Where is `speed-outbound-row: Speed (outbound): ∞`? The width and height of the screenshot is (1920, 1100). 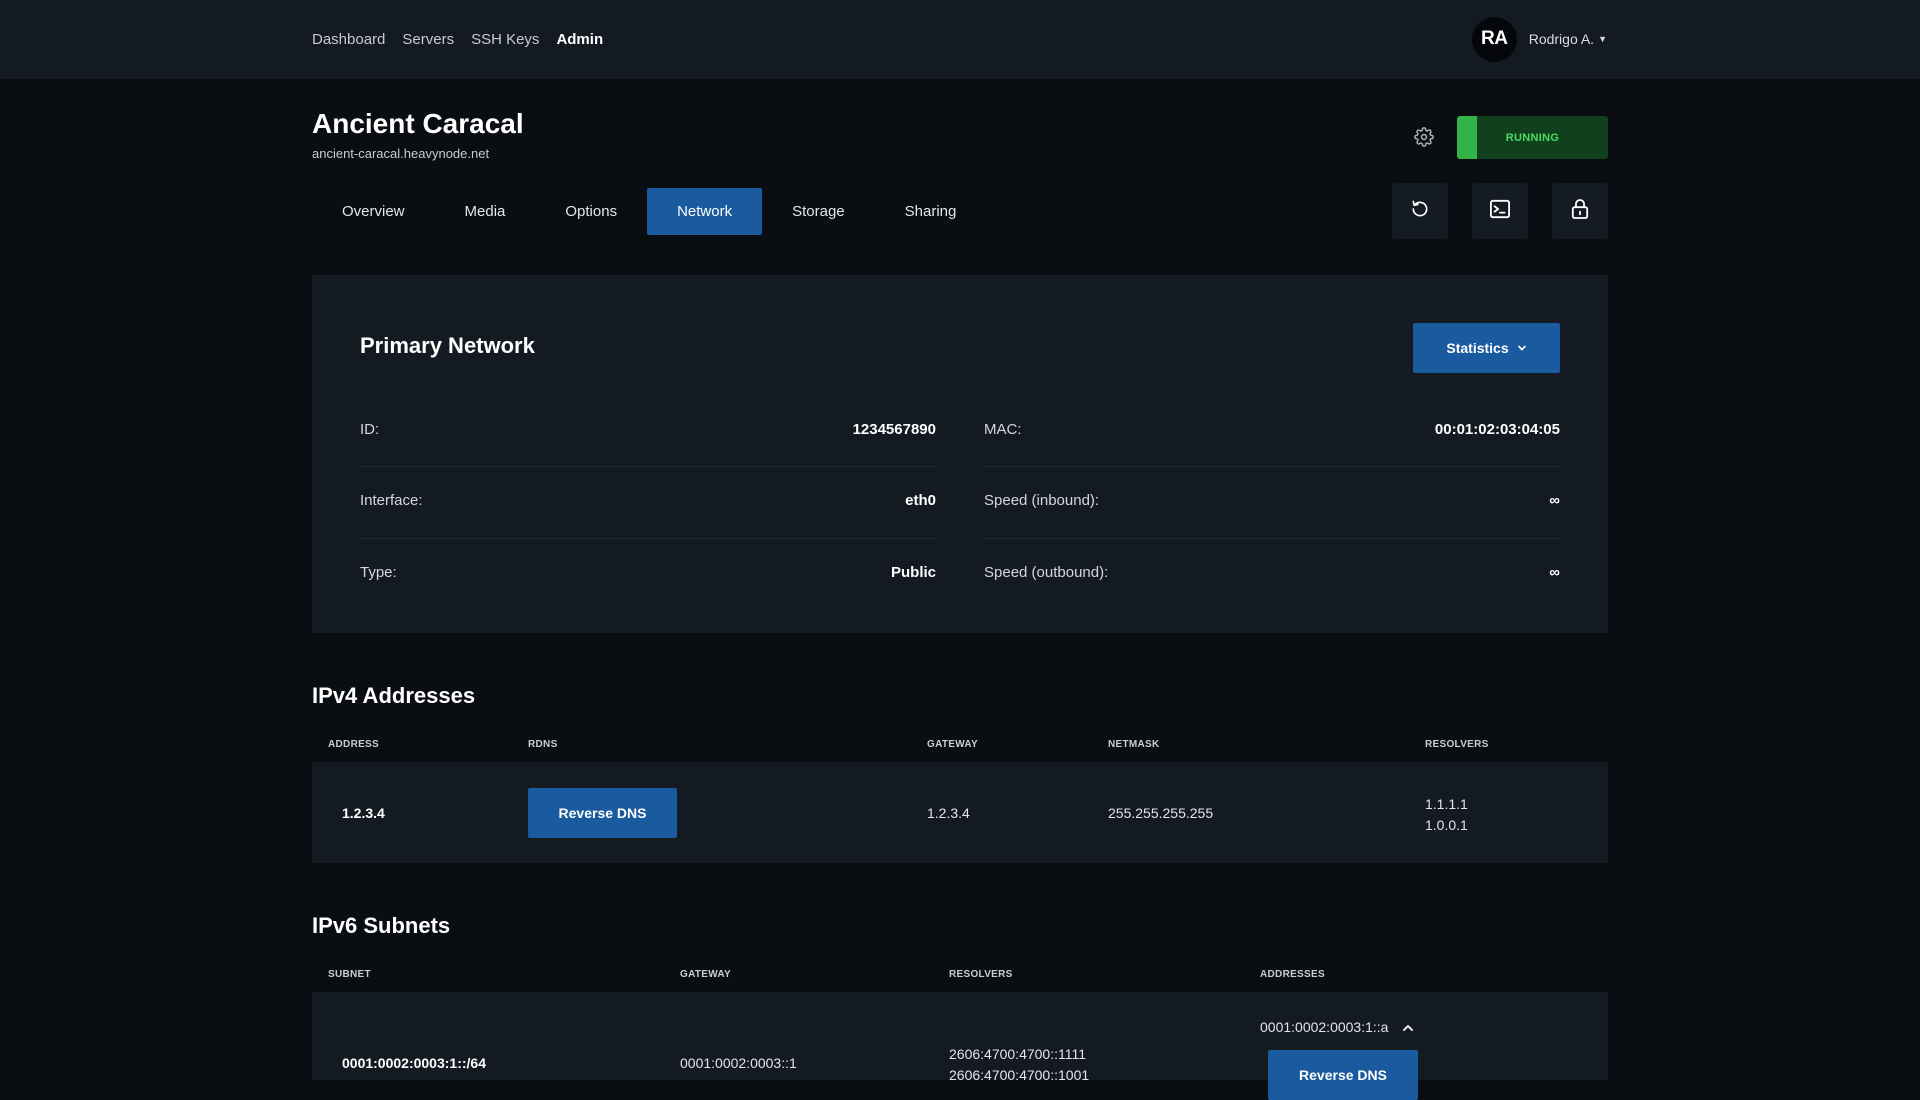
speed-outbound-row: Speed (outbound): ∞ is located at coordinates (1272, 572).